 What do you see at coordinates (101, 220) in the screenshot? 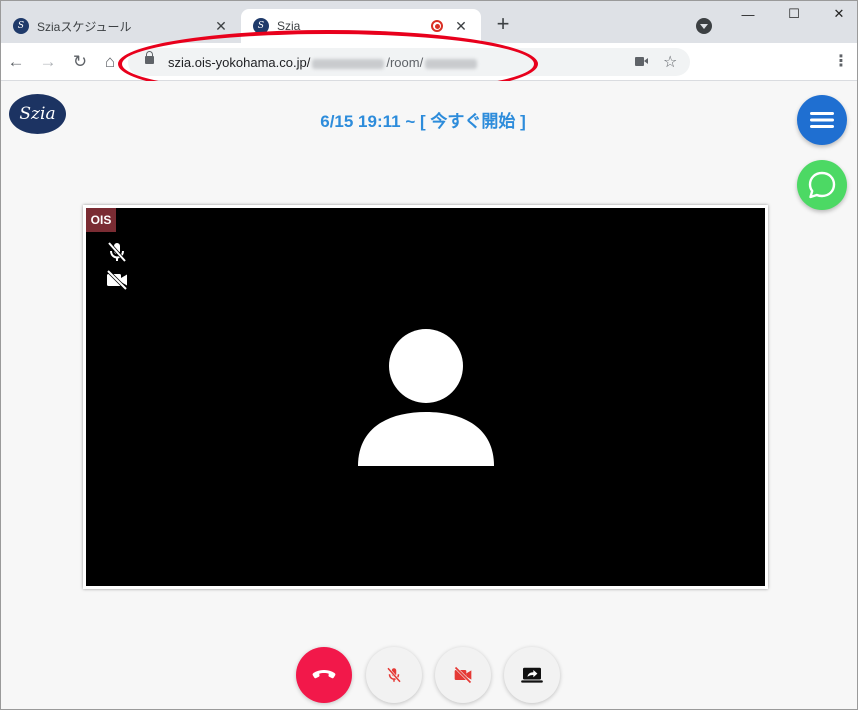
I see `participant-name-tag: OIS` at bounding box center [101, 220].